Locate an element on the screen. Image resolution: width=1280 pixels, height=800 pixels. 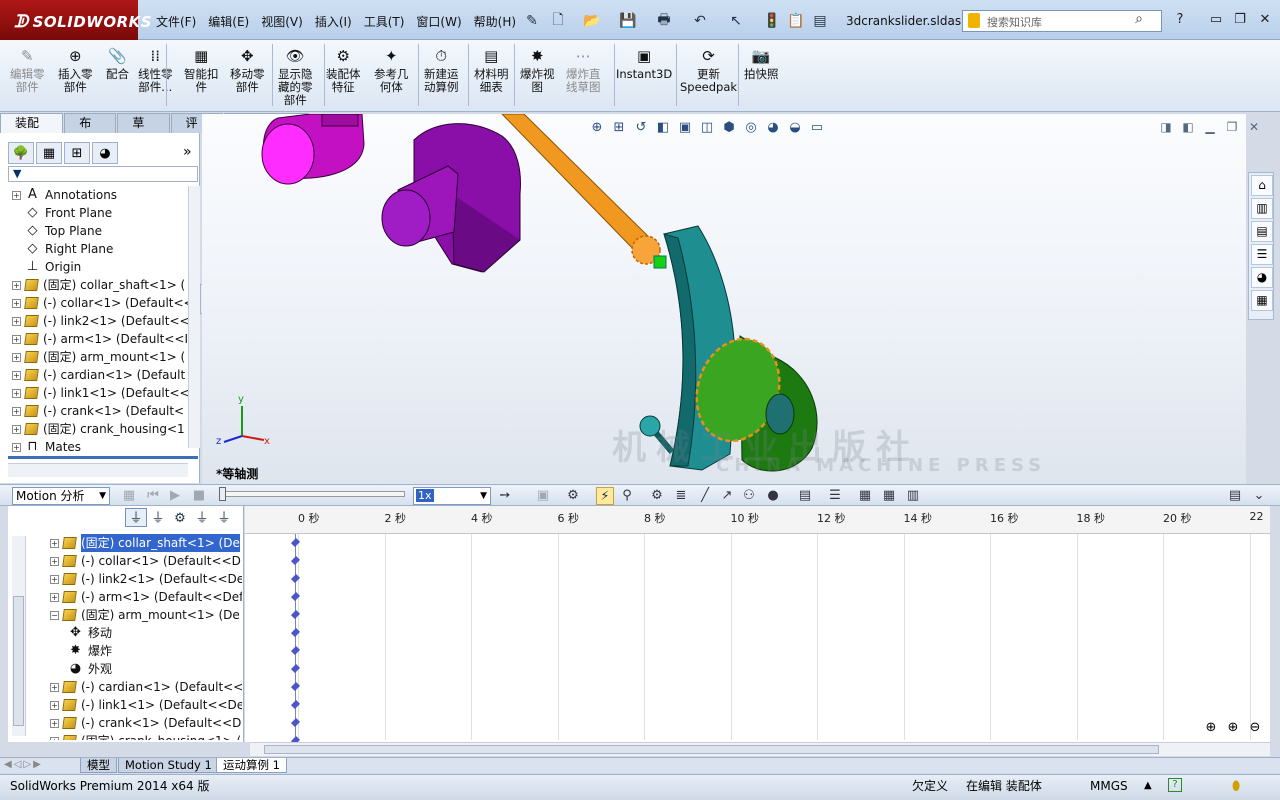
tree-horizontal-scrollbar is located at coordinates (98, 470).